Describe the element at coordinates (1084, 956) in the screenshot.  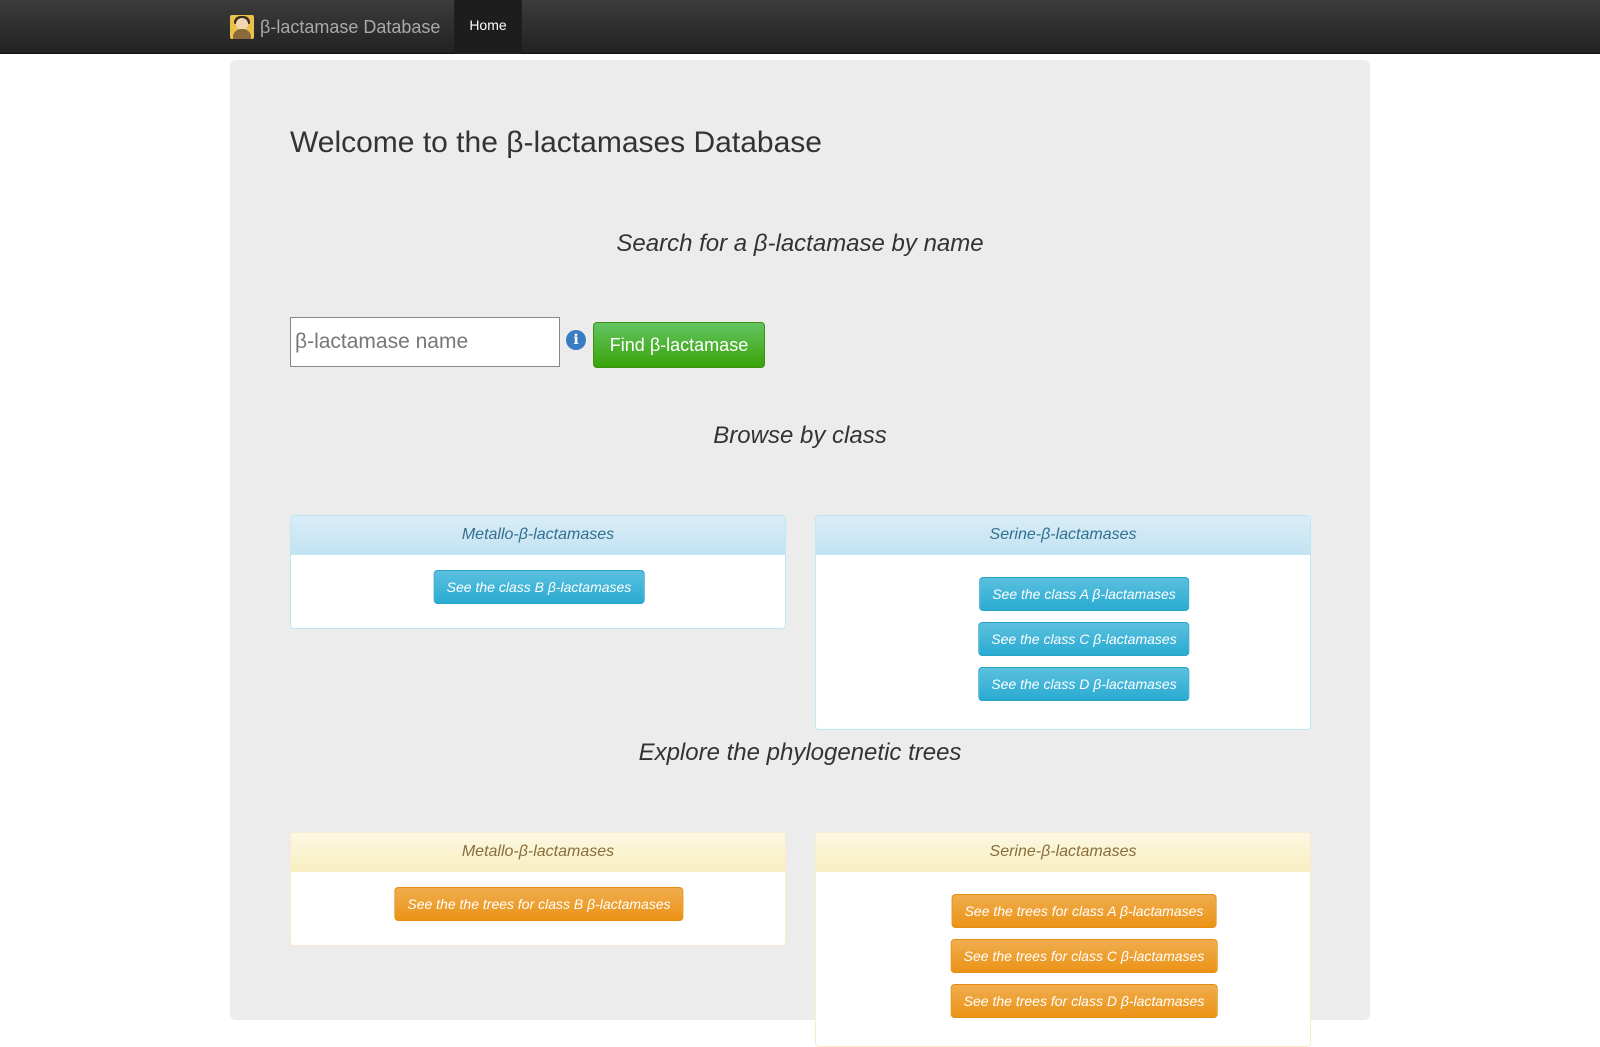
I see `trees-class-c-button: See the trees for class C β-lactamases` at that location.